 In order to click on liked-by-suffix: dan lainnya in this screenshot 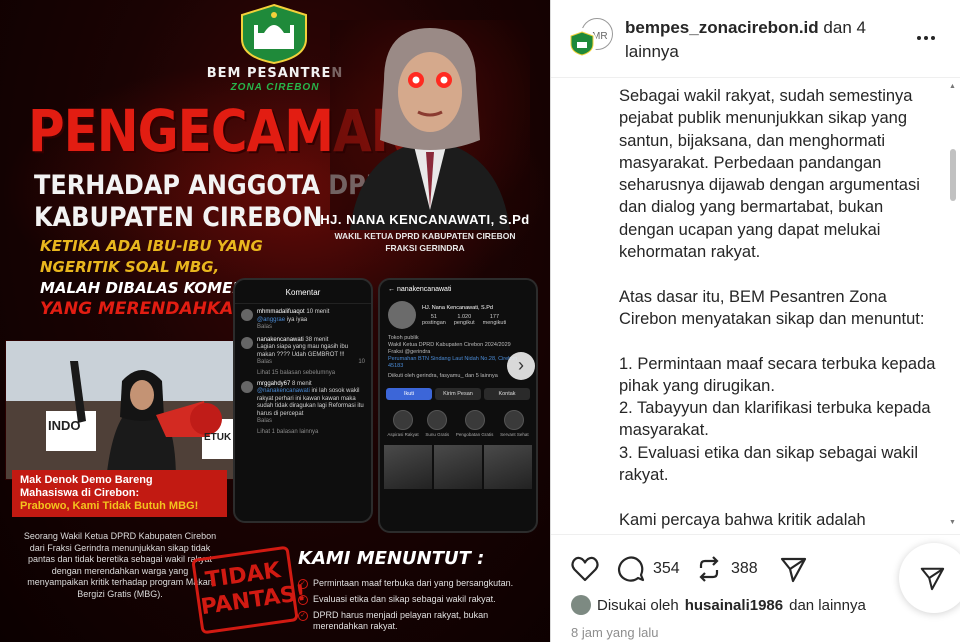, I will do `click(827, 605)`.